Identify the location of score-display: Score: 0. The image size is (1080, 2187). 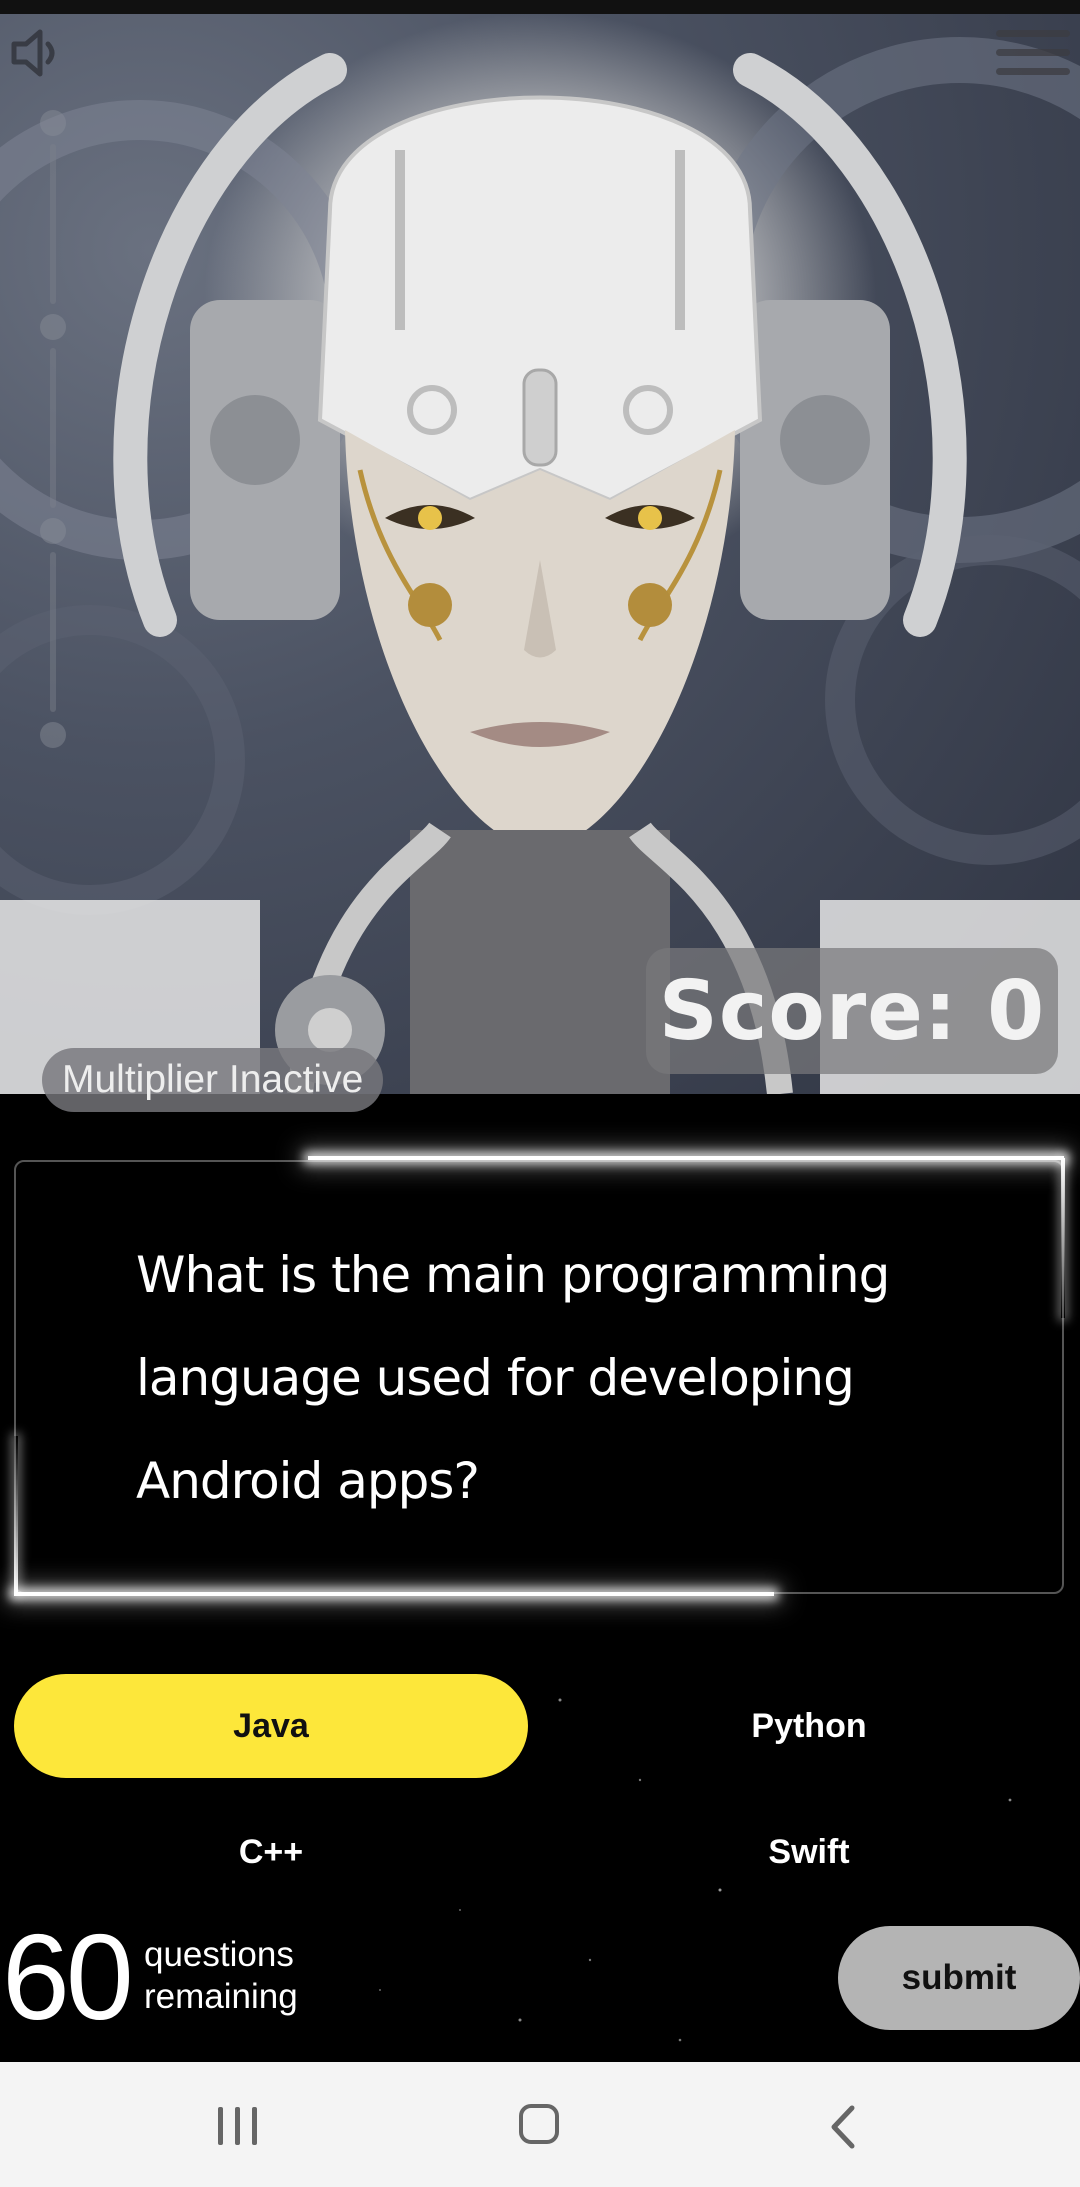
(852, 1011).